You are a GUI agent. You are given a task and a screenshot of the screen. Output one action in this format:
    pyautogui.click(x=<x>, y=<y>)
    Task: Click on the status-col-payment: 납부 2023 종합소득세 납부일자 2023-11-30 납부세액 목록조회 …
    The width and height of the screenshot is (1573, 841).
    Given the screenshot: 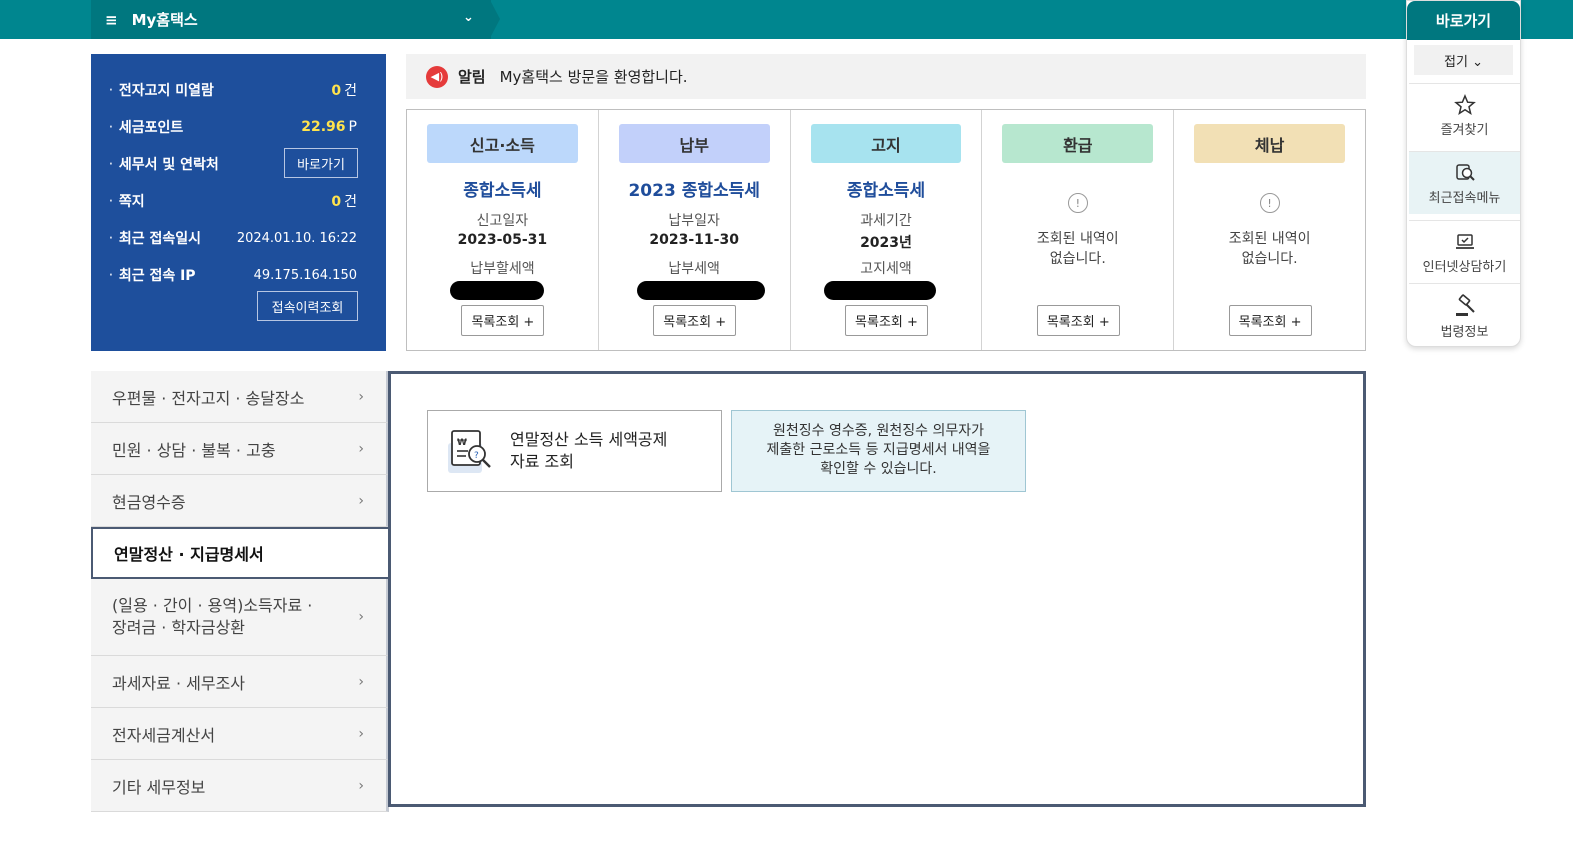 What is the action you would take?
    pyautogui.click(x=695, y=230)
    